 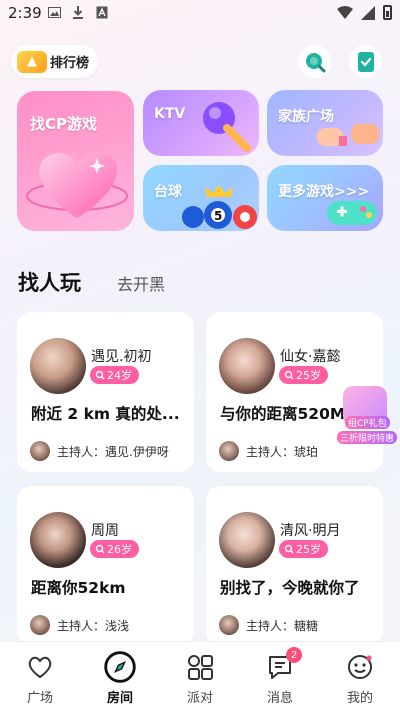 What do you see at coordinates (348, 135) in the screenshot?
I see `fist-bump-icon` at bounding box center [348, 135].